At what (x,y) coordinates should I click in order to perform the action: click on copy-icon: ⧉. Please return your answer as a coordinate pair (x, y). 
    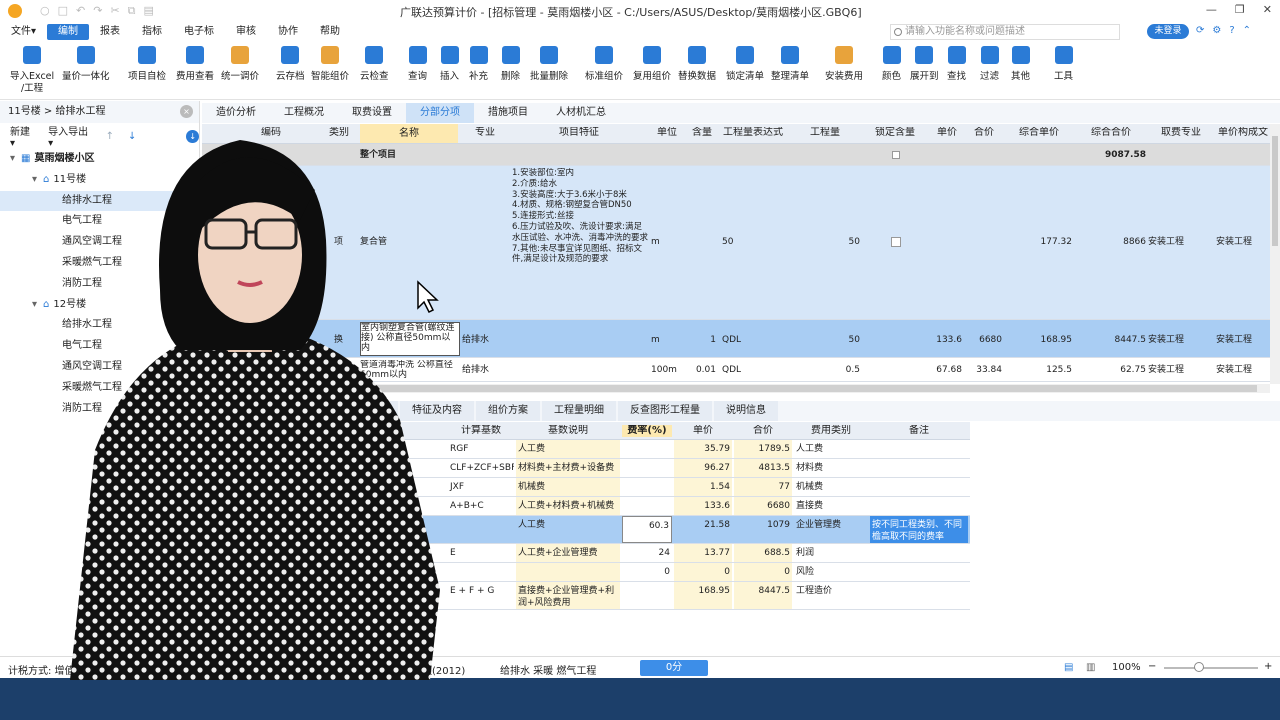
    Looking at the image, I should click on (132, 11).